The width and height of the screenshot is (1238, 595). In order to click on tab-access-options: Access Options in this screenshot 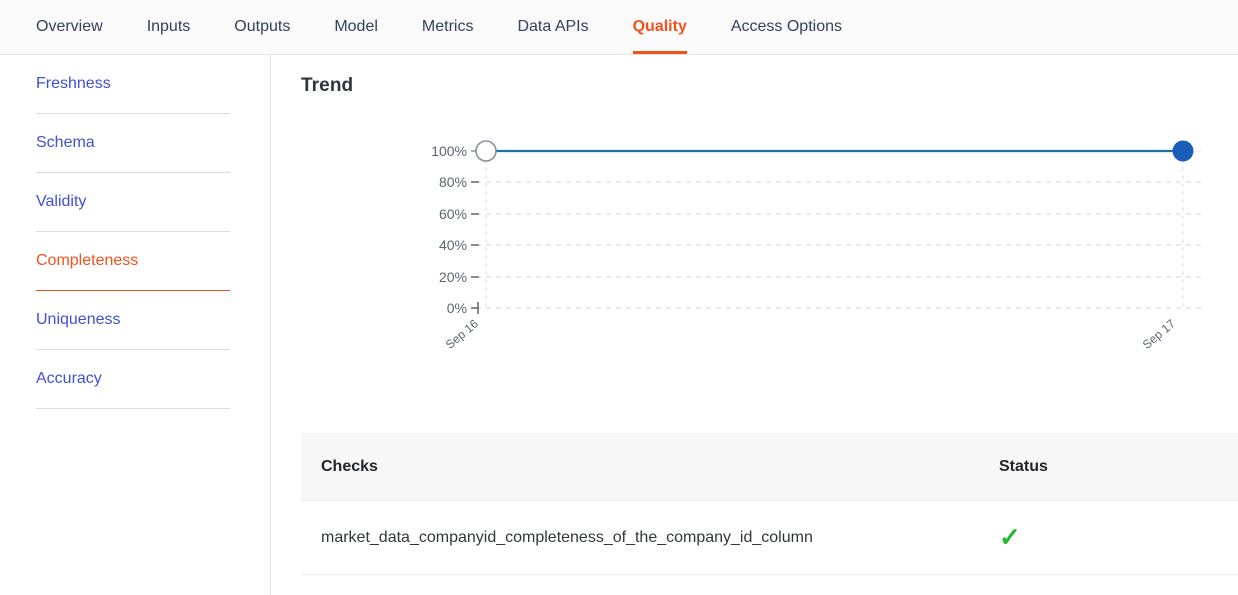, I will do `click(786, 27)`.